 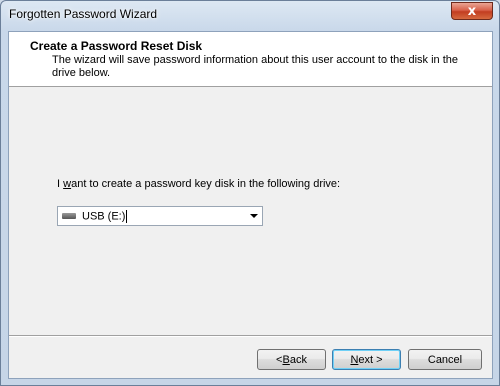 I want to click on close-icon: x, so click(x=472, y=11).